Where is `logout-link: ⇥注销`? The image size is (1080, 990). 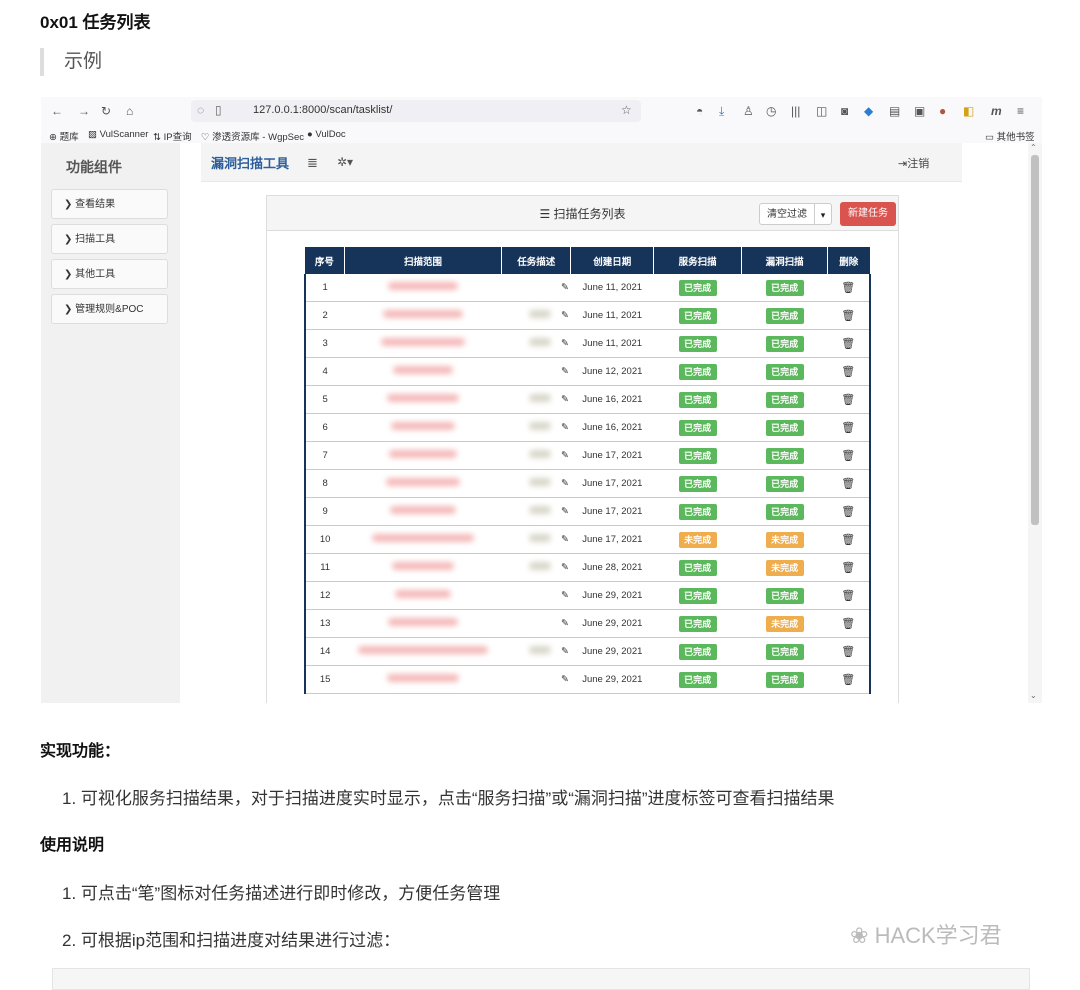 logout-link: ⇥注销 is located at coordinates (913, 163).